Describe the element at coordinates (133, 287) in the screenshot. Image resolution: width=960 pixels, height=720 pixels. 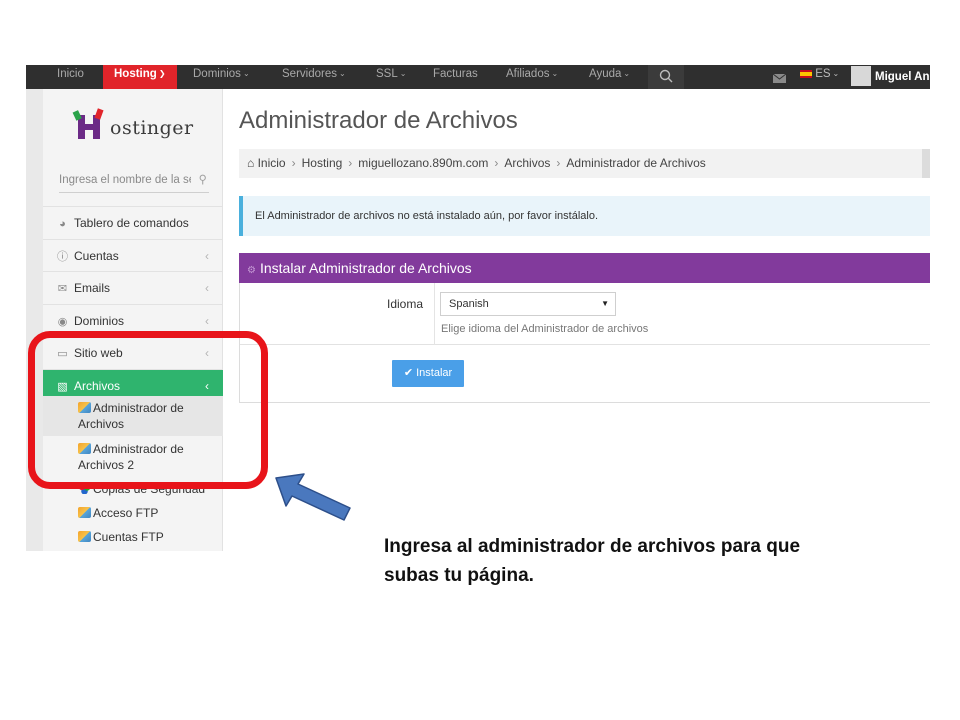
I see `sidebar-item-emails: ✉ Emails ‹` at that location.